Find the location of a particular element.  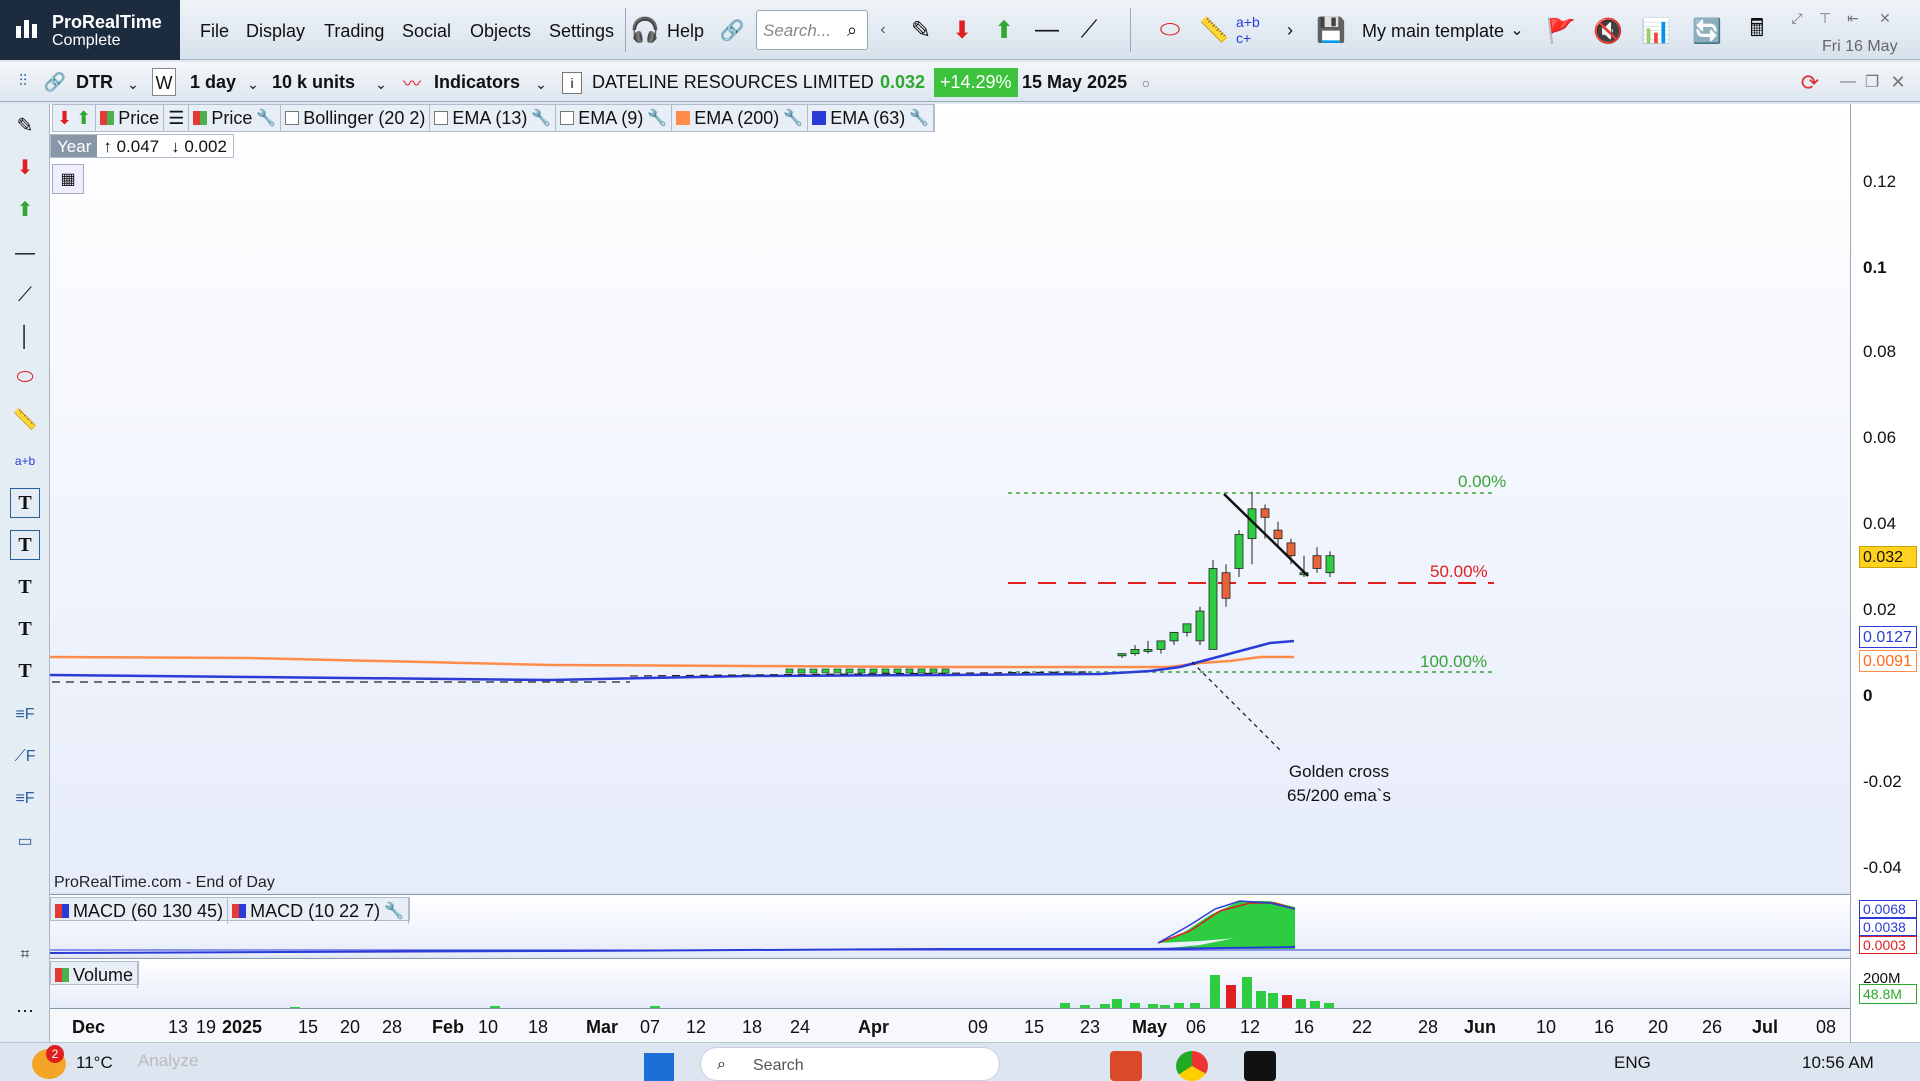

legend-ema9: EMA (9) 🔧 is located at coordinates (614, 118).